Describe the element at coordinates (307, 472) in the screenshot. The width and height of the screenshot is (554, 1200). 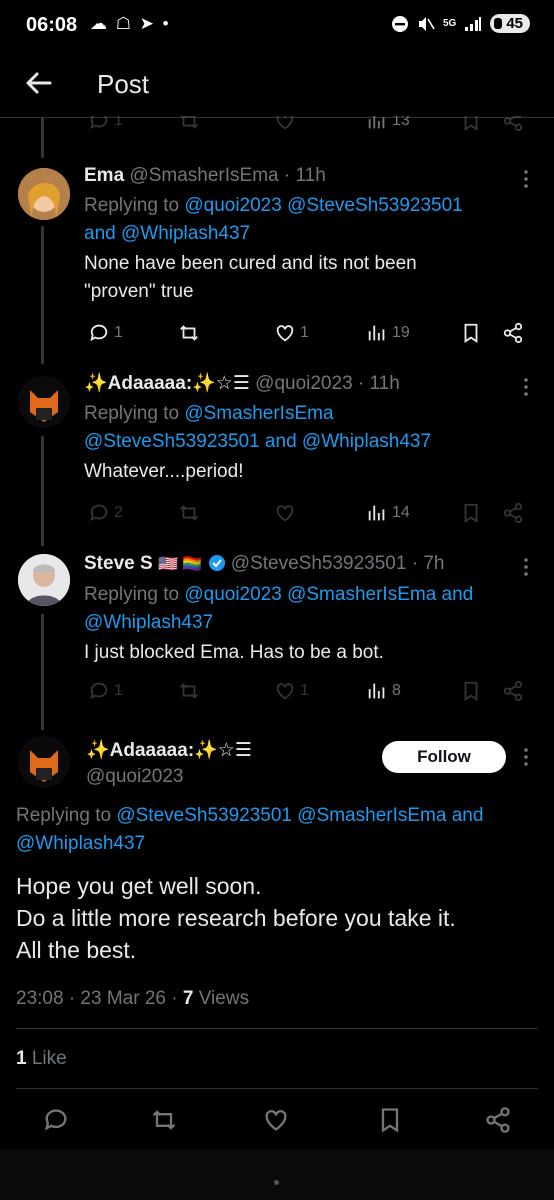
I see `tweet-text: Whatever....period!` at that location.